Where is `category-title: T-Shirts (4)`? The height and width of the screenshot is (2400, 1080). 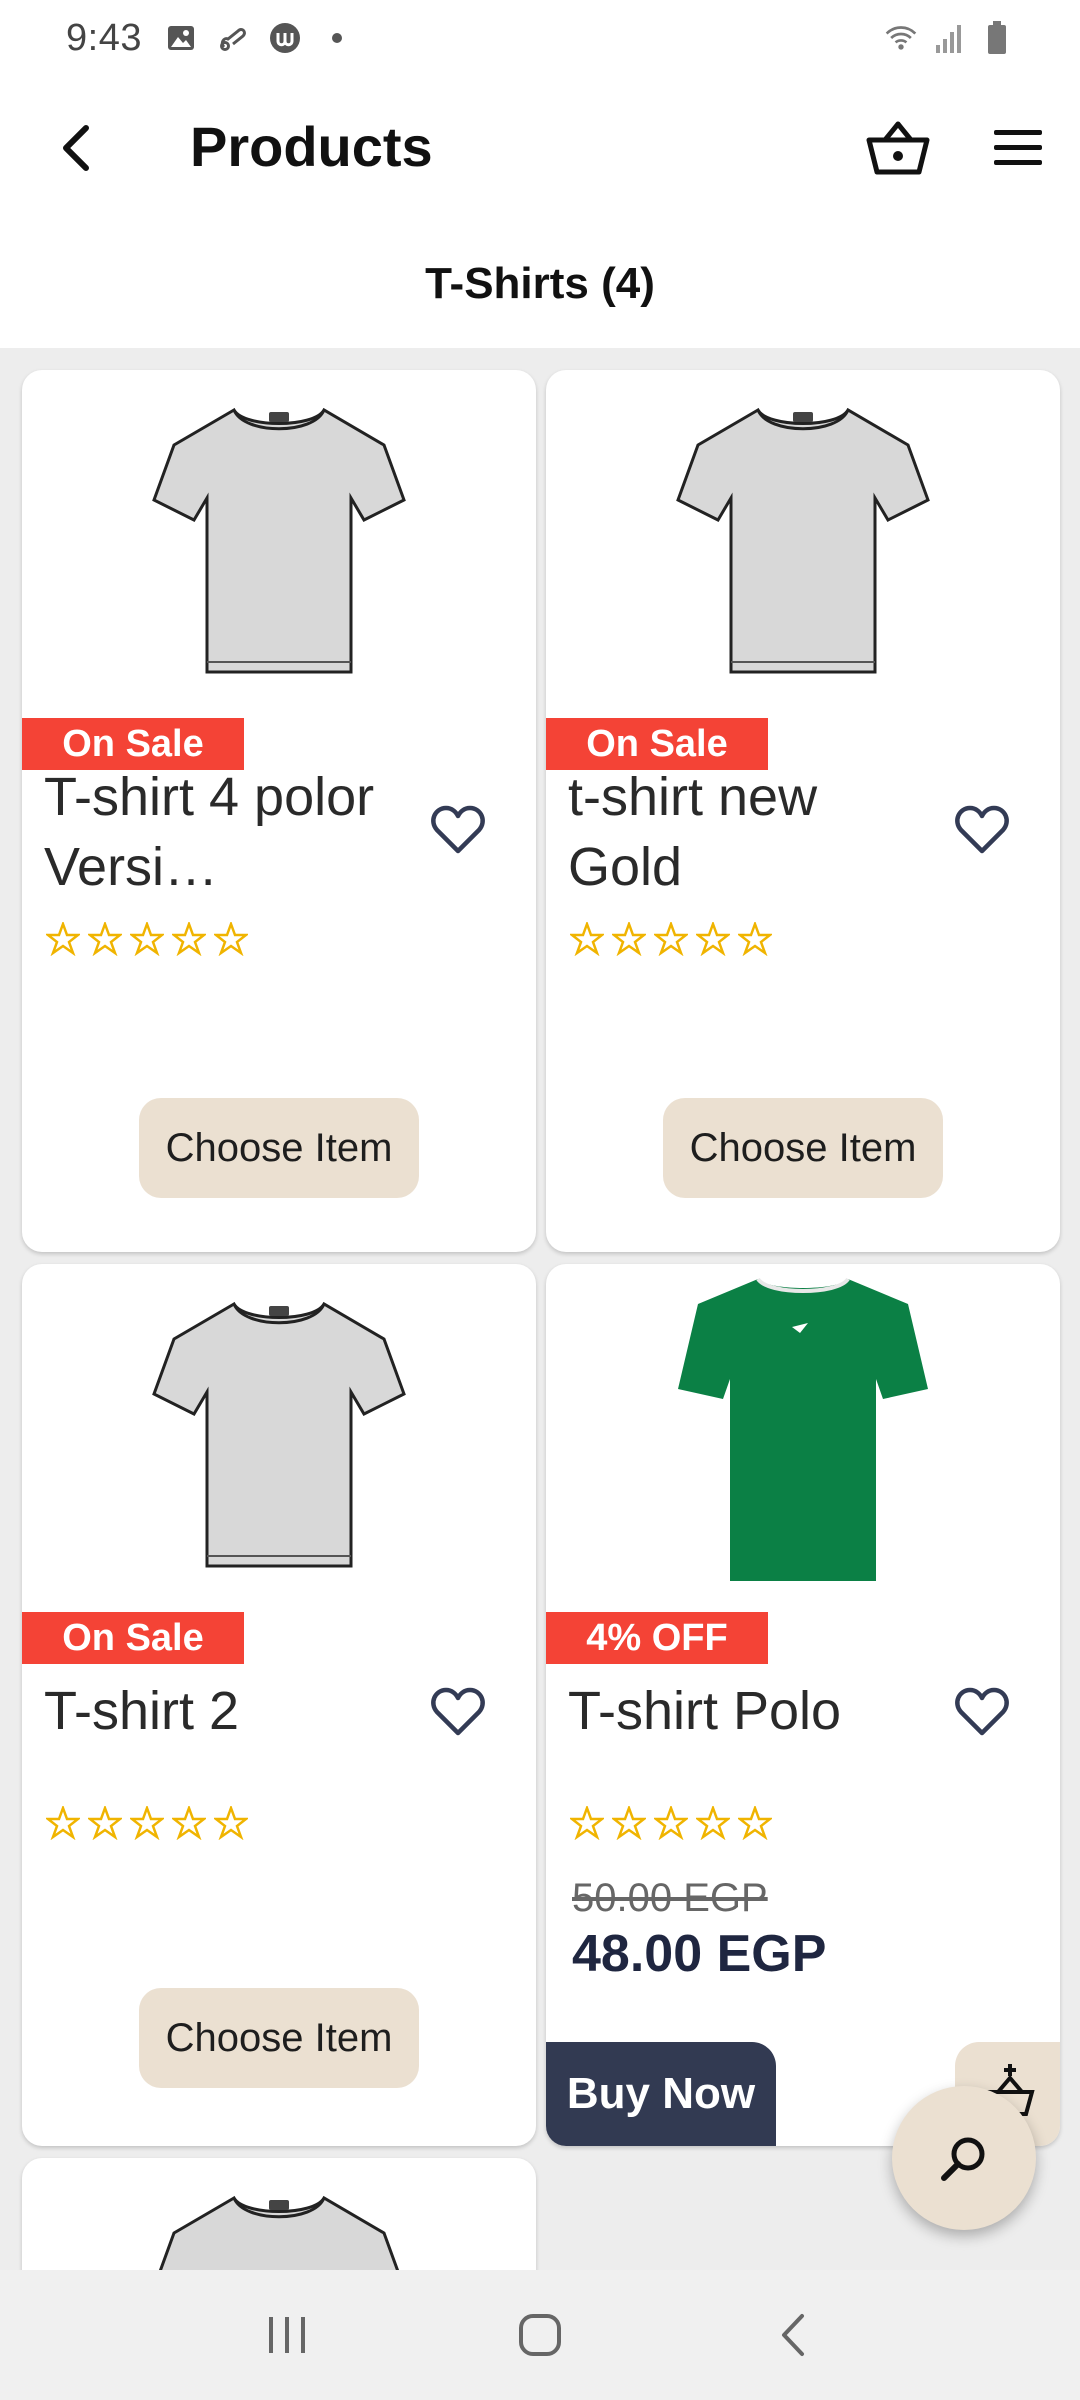 category-title: T-Shirts (4) is located at coordinates (540, 283).